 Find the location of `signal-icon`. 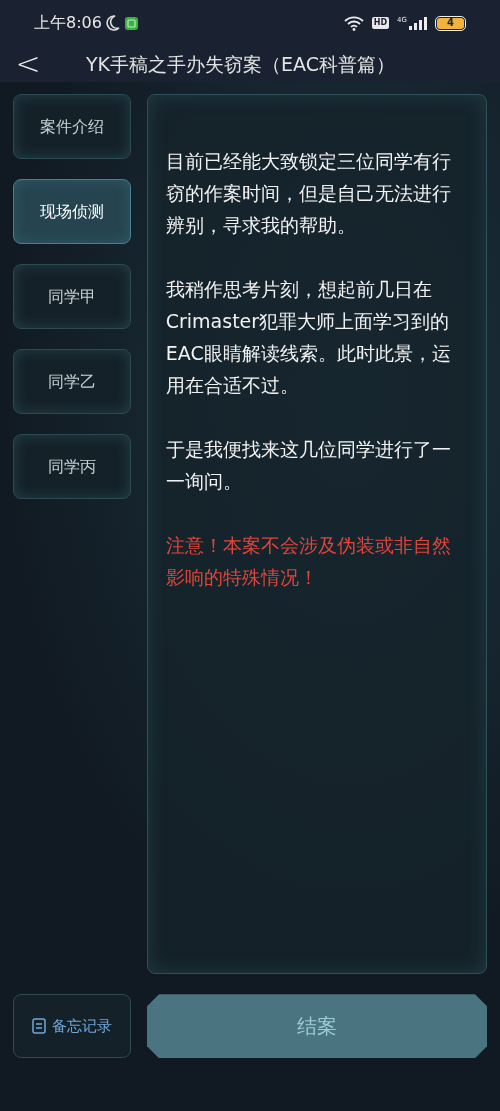

signal-icon is located at coordinates (418, 23).